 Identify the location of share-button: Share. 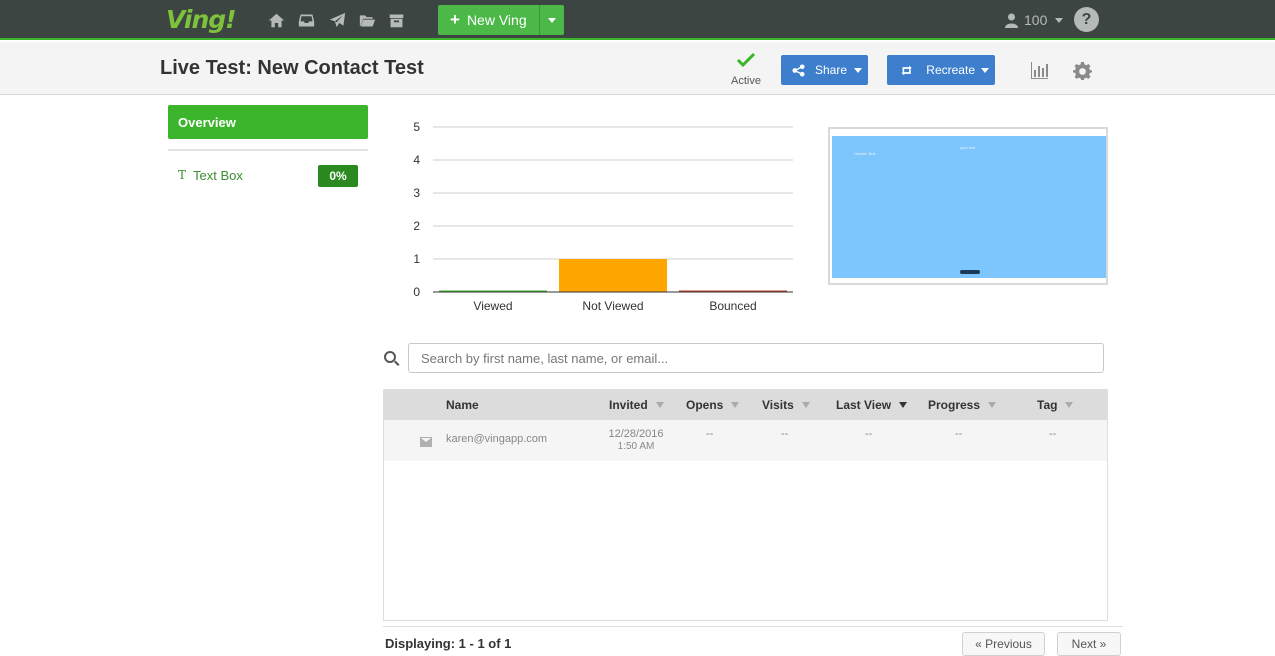
(824, 70).